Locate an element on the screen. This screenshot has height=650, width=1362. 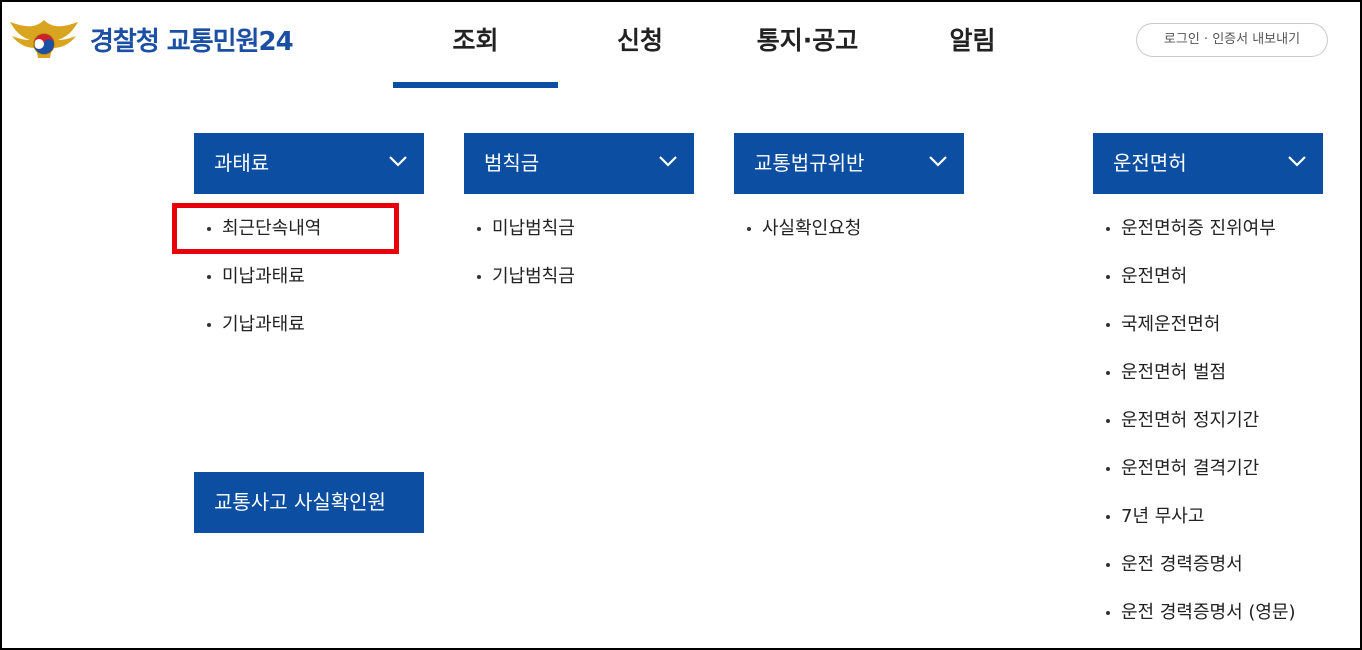
list-item-unpaid-fines: 미납과태료 is located at coordinates (264, 277).